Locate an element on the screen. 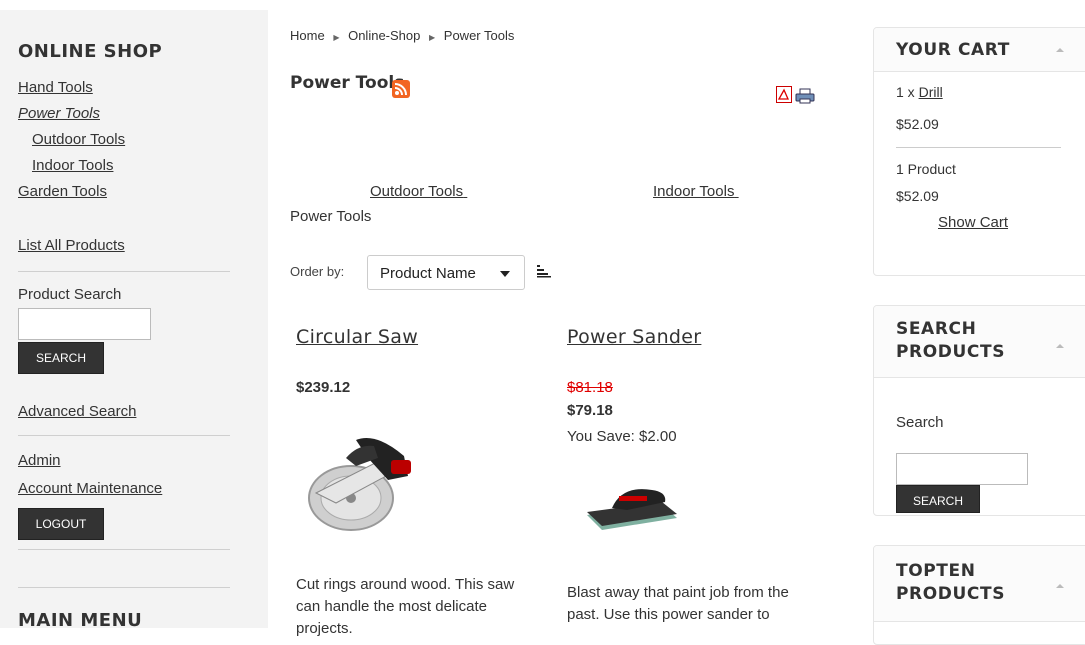  product-price: $79.18 is located at coordinates (590, 410).